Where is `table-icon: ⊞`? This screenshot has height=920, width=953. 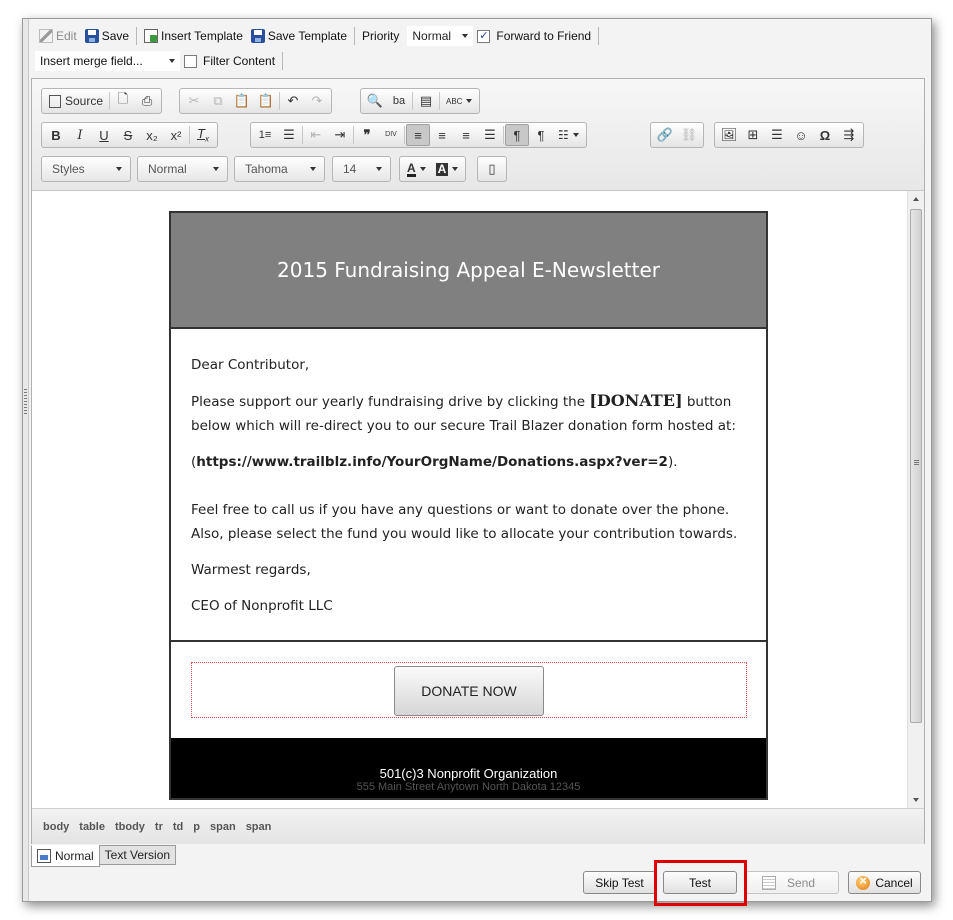
table-icon: ⊞ is located at coordinates (753, 134).